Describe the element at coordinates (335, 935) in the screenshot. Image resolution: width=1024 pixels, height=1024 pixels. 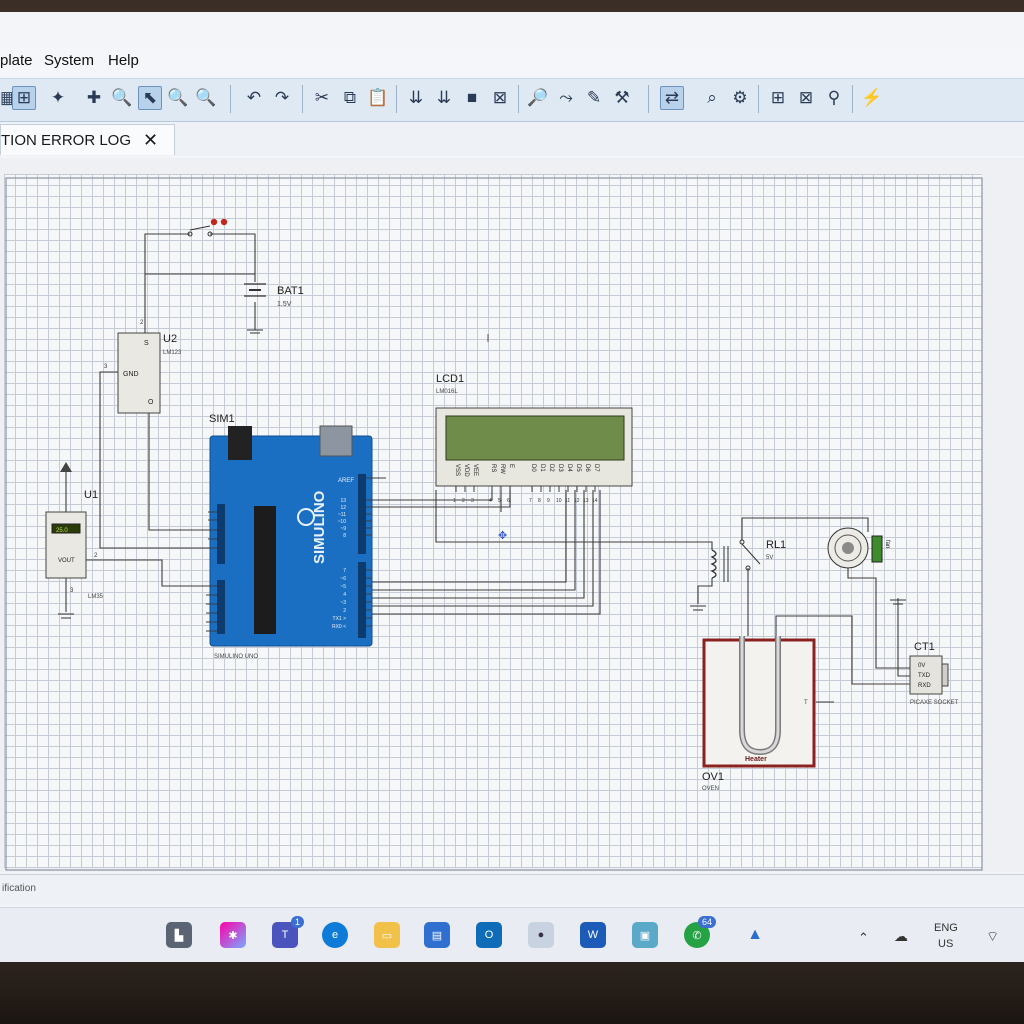
I see `edge-icon: e` at that location.